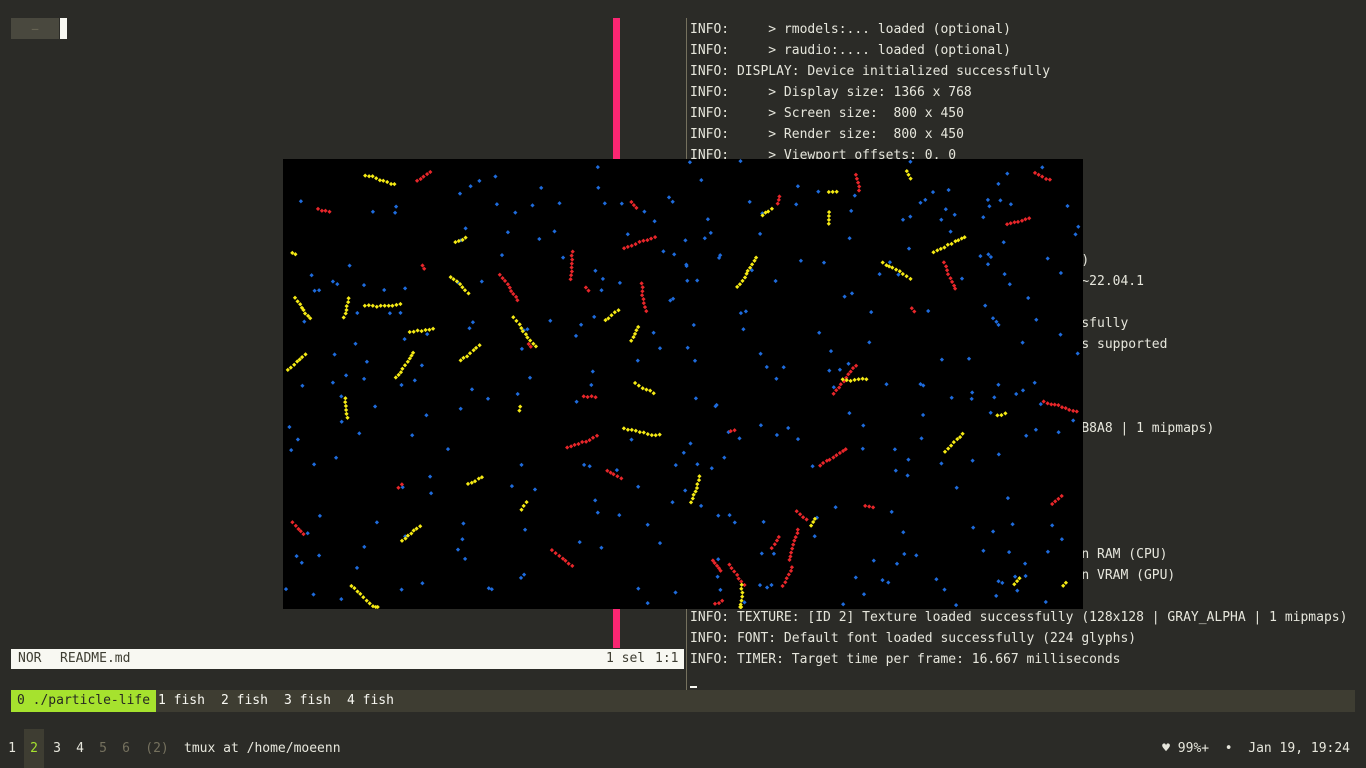 This screenshot has height=768, width=1366. I want to click on editor-tab: —, so click(35, 28).